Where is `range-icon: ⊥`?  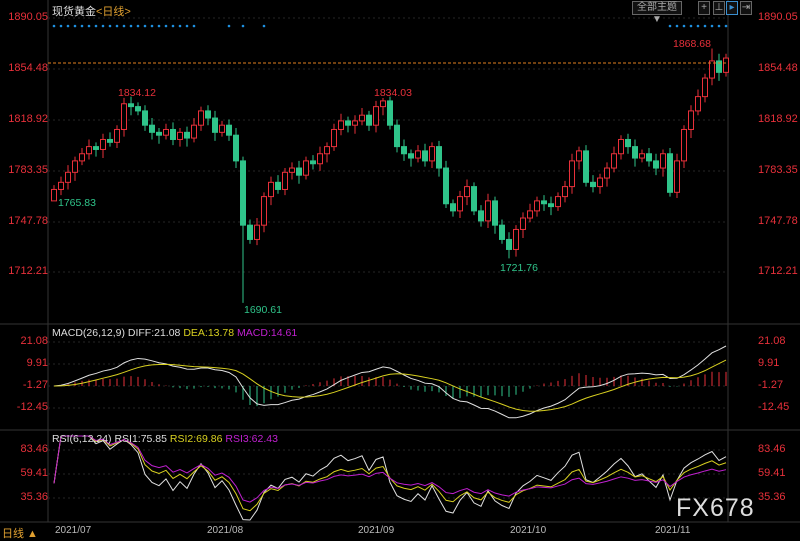 range-icon: ⊥ is located at coordinates (719, 8).